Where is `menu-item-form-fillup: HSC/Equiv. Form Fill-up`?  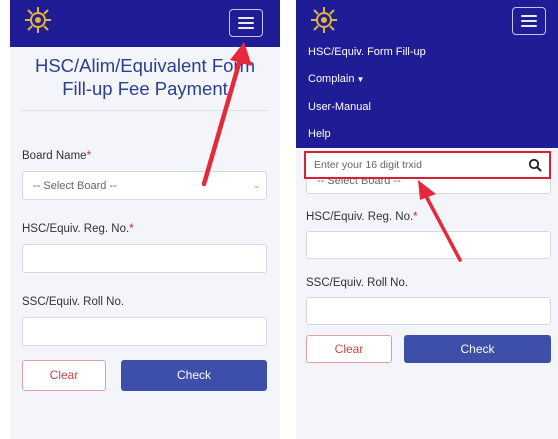
menu-item-form-fillup: HSC/Equiv. Form Fill-up is located at coordinates (367, 52).